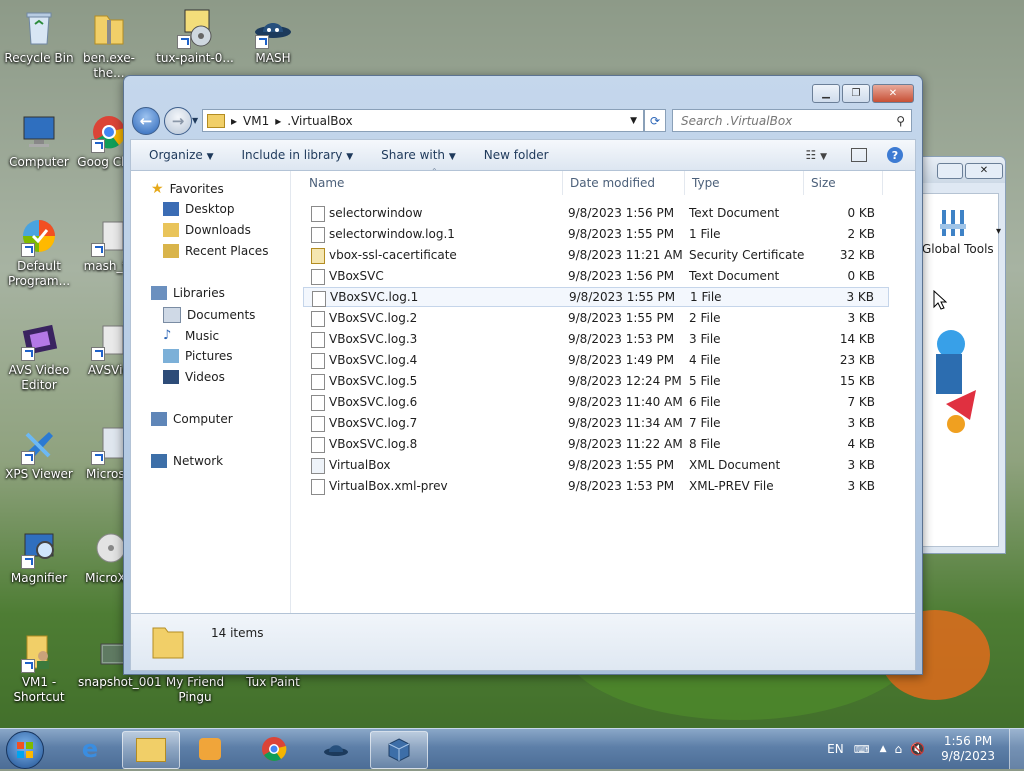 This screenshot has width=1024, height=771. Describe the element at coordinates (192, 419) in the screenshot. I see `nav-computer: Computer` at that location.